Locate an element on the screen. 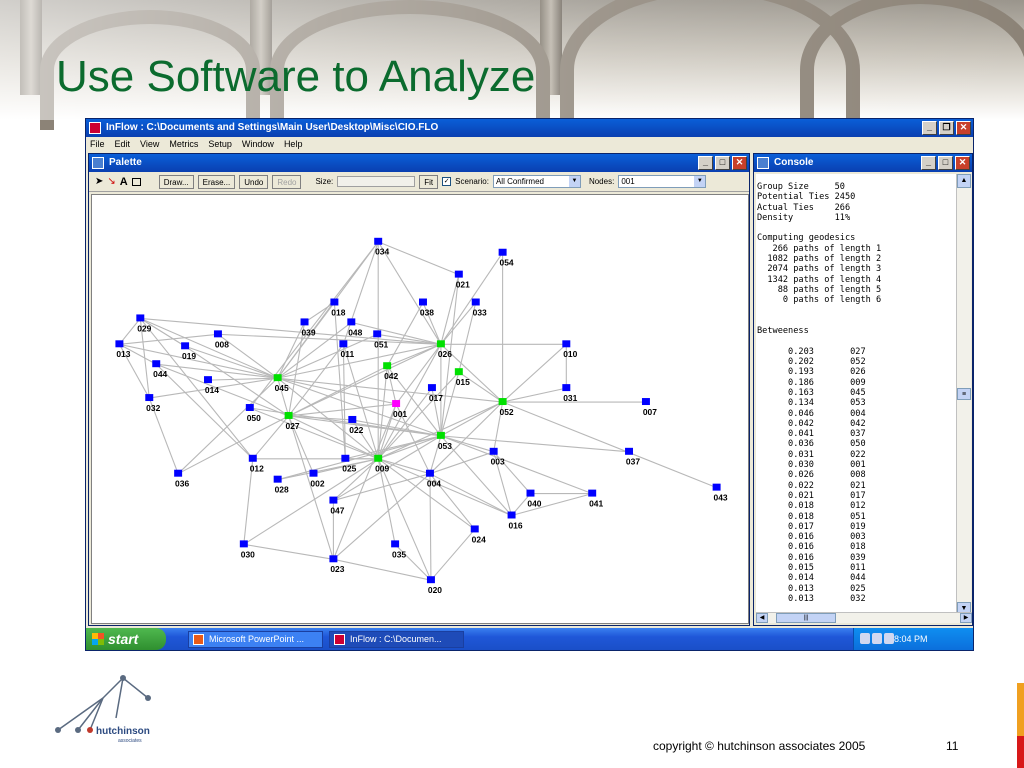  scroll-left-icon: ◀ is located at coordinates (762, 618).